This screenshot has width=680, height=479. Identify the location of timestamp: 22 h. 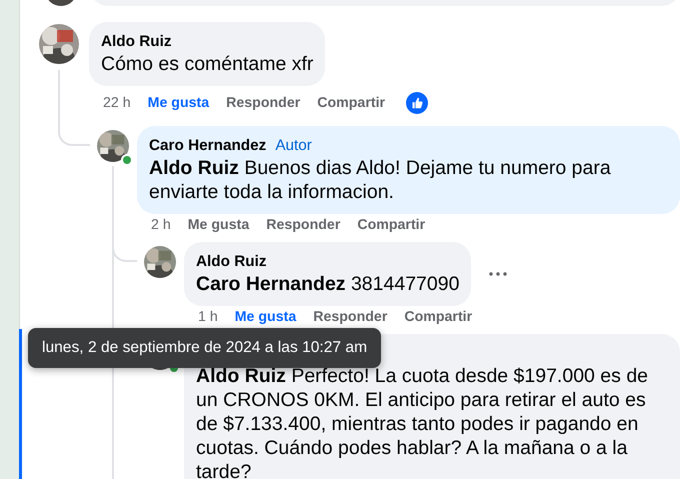
(117, 103).